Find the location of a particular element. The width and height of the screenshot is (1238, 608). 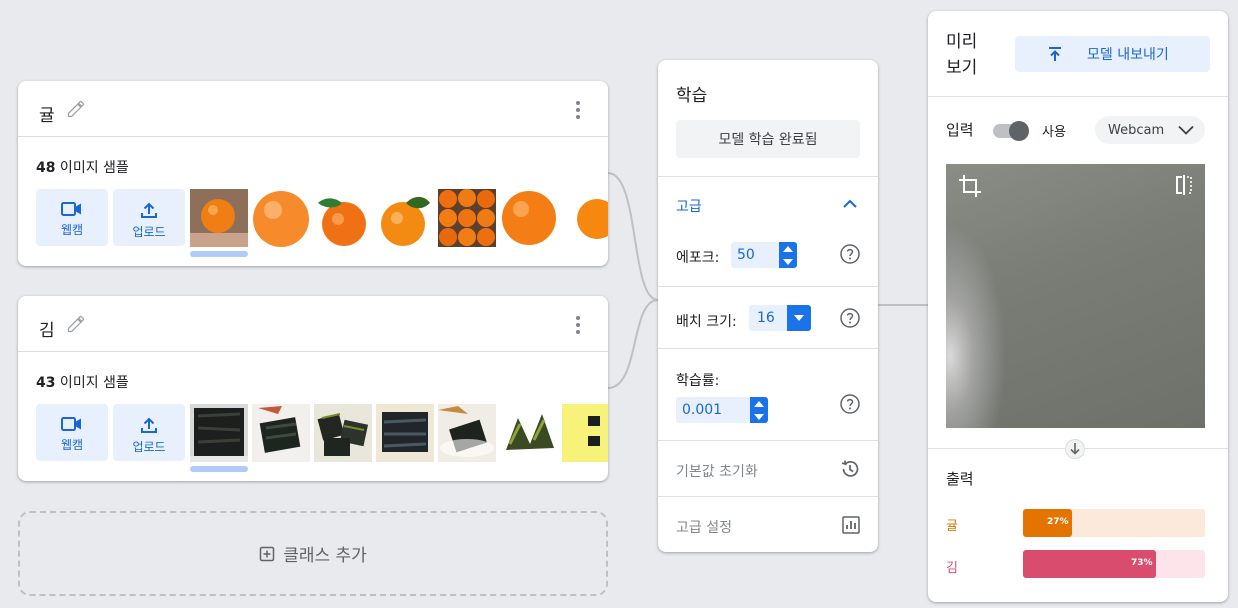

epochs-stepper: 50 is located at coordinates (764, 255).